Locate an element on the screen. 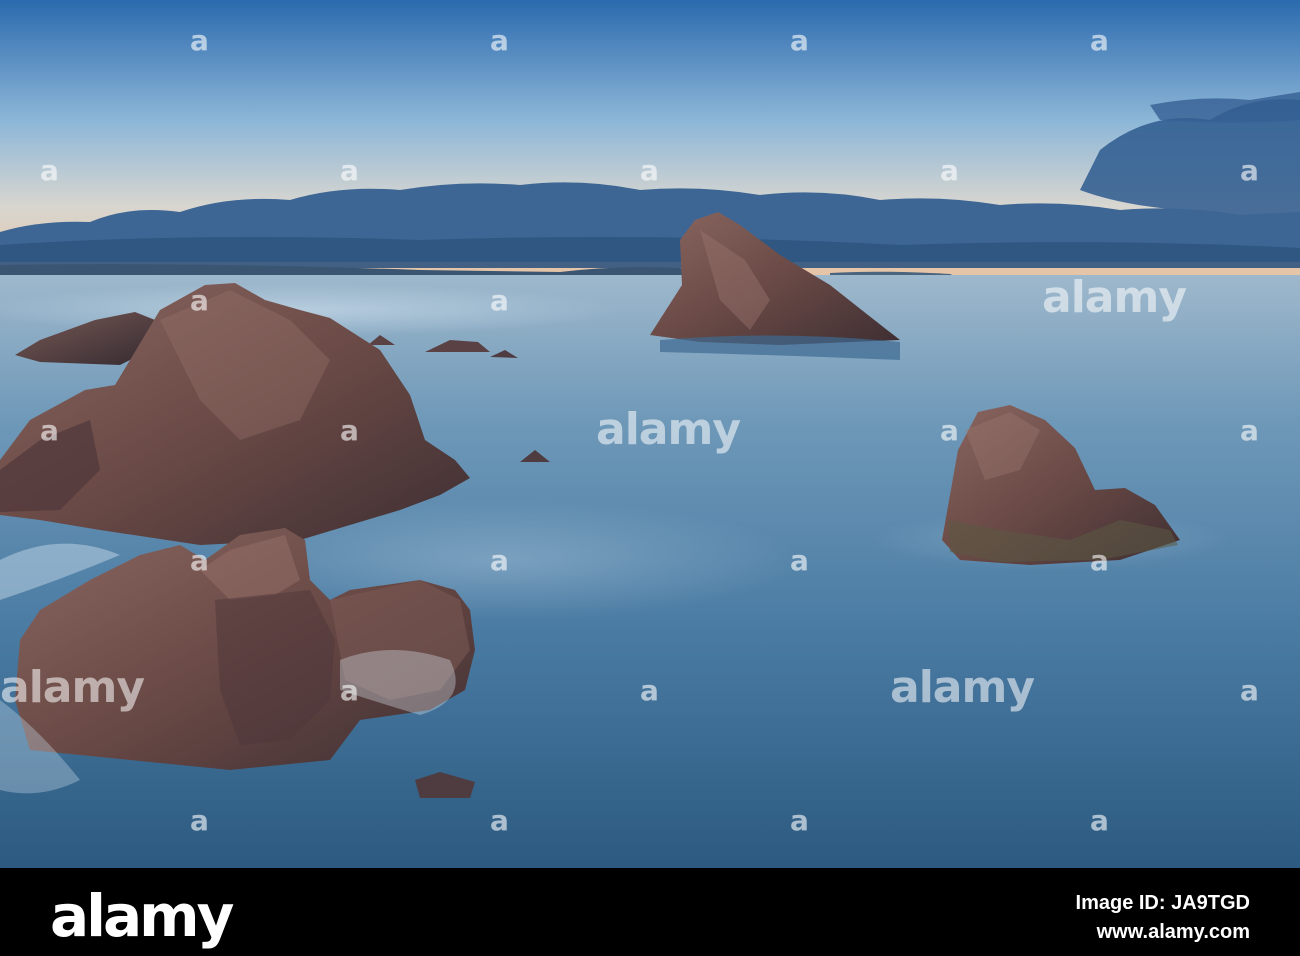  site-url: www.alamy.com is located at coordinates (1163, 932).